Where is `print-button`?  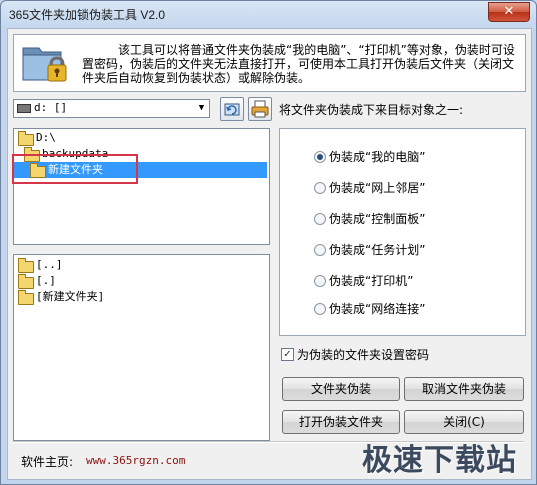 print-button is located at coordinates (260, 109).